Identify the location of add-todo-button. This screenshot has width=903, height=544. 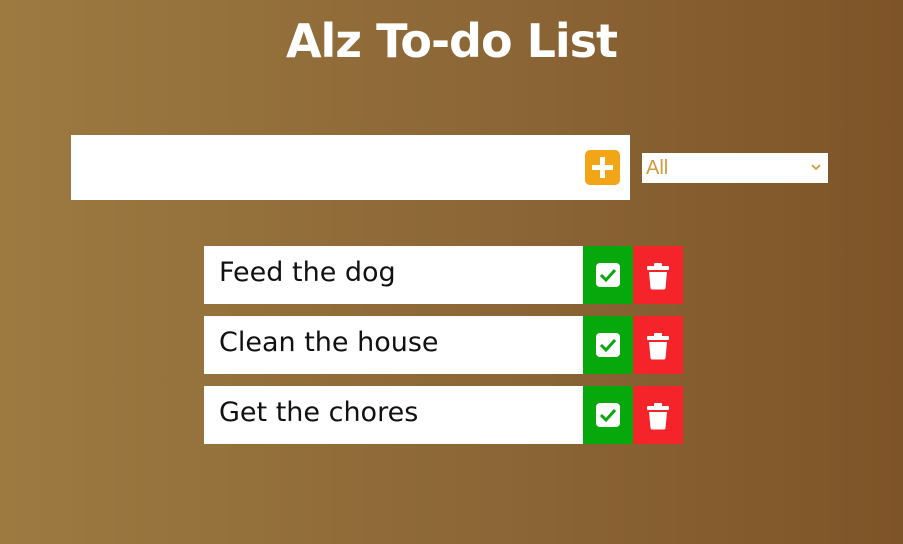
(602, 167).